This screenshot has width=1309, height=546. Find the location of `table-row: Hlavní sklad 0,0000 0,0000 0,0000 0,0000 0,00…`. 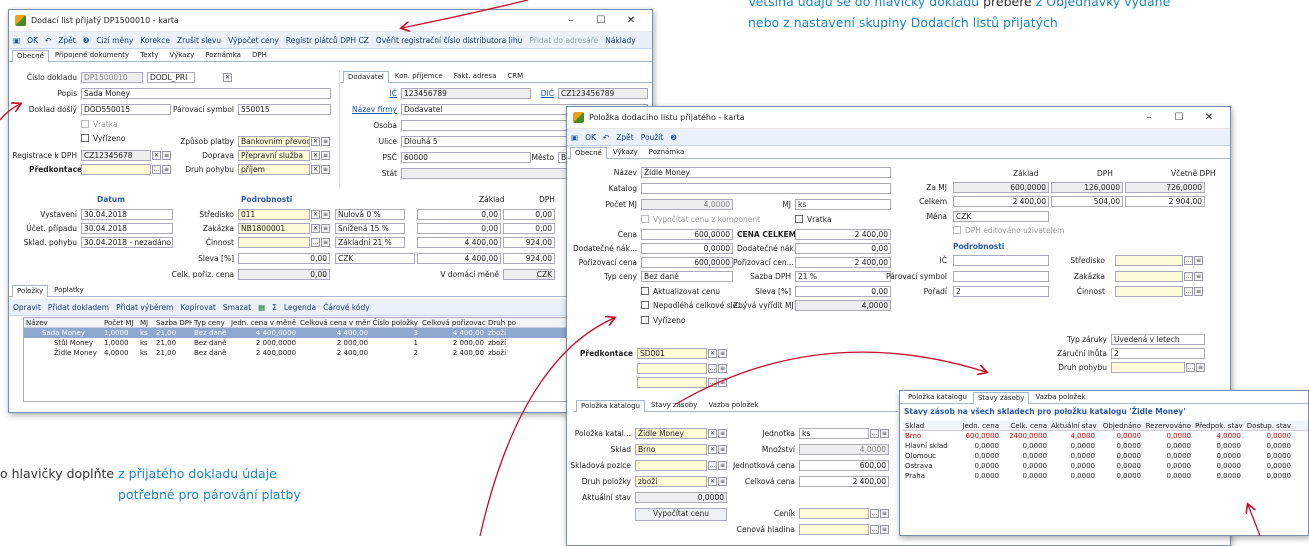

table-row: Hlavní sklad 0,0000 0,0000 0,0000 0,0000 0,00… is located at coordinates (1105, 446).